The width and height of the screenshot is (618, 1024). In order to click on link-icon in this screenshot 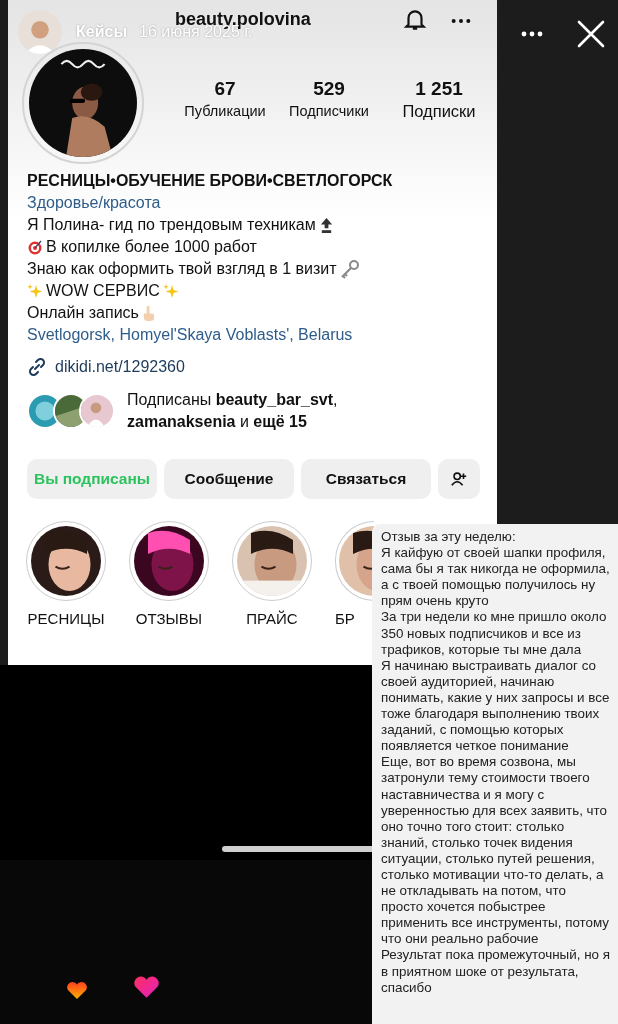, I will do `click(37, 367)`.